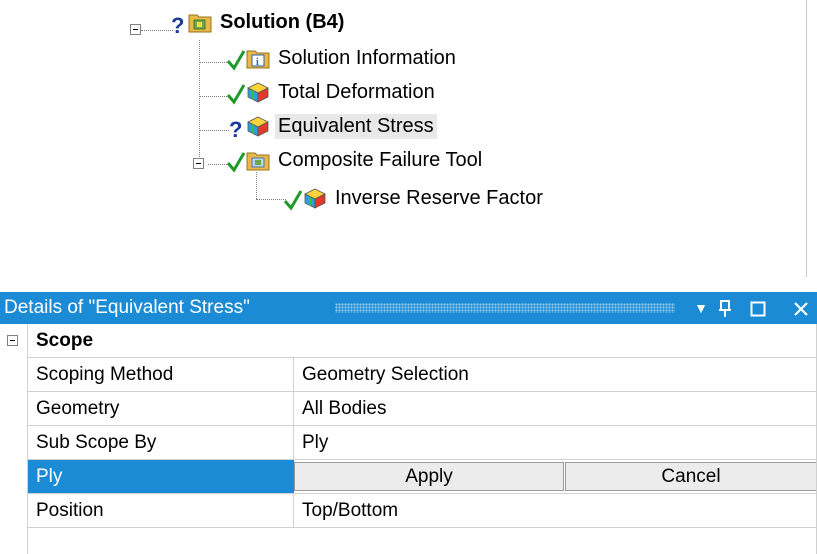 Image resolution: width=817 pixels, height=554 pixels. I want to click on property-row-sub-scope-by: Sub Scope By Ply, so click(422, 443).